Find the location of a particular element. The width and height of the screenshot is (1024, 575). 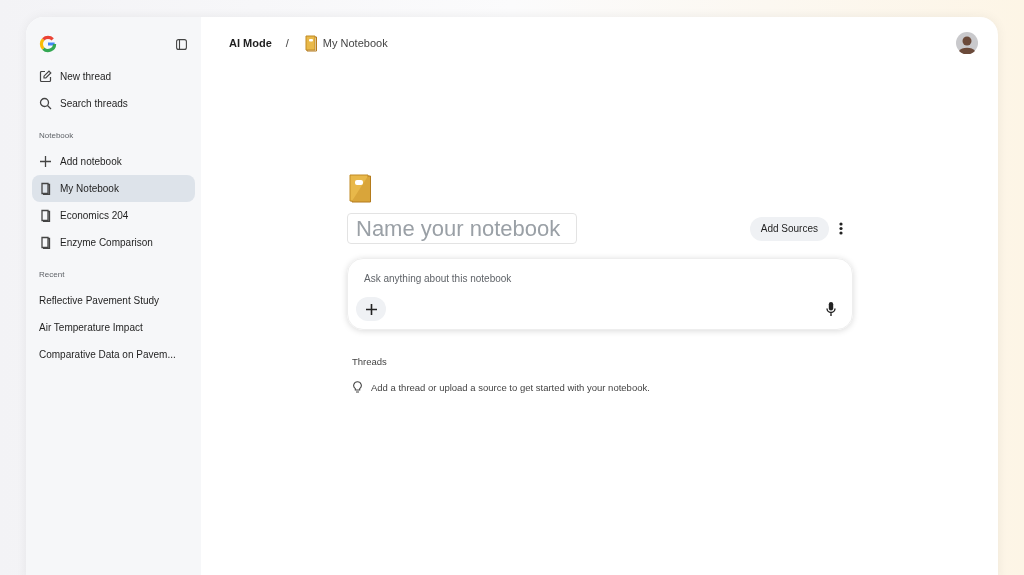

section-heading: Recent is located at coordinates (52, 275).